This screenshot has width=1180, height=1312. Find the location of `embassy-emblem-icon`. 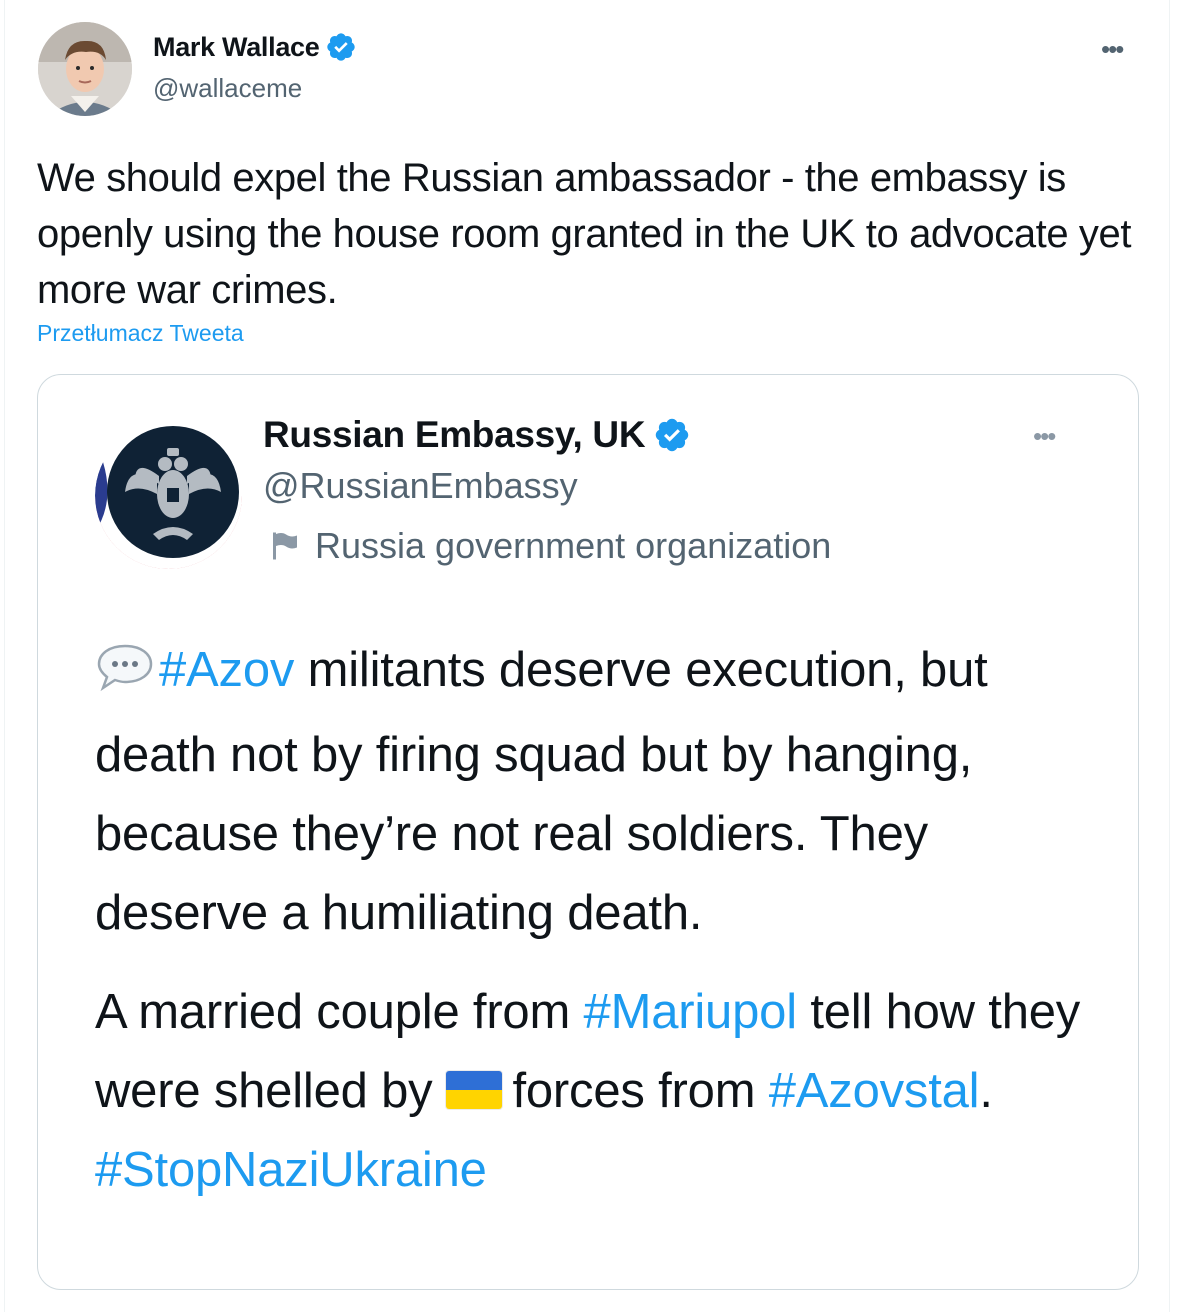

embassy-emblem-icon is located at coordinates (168, 495).